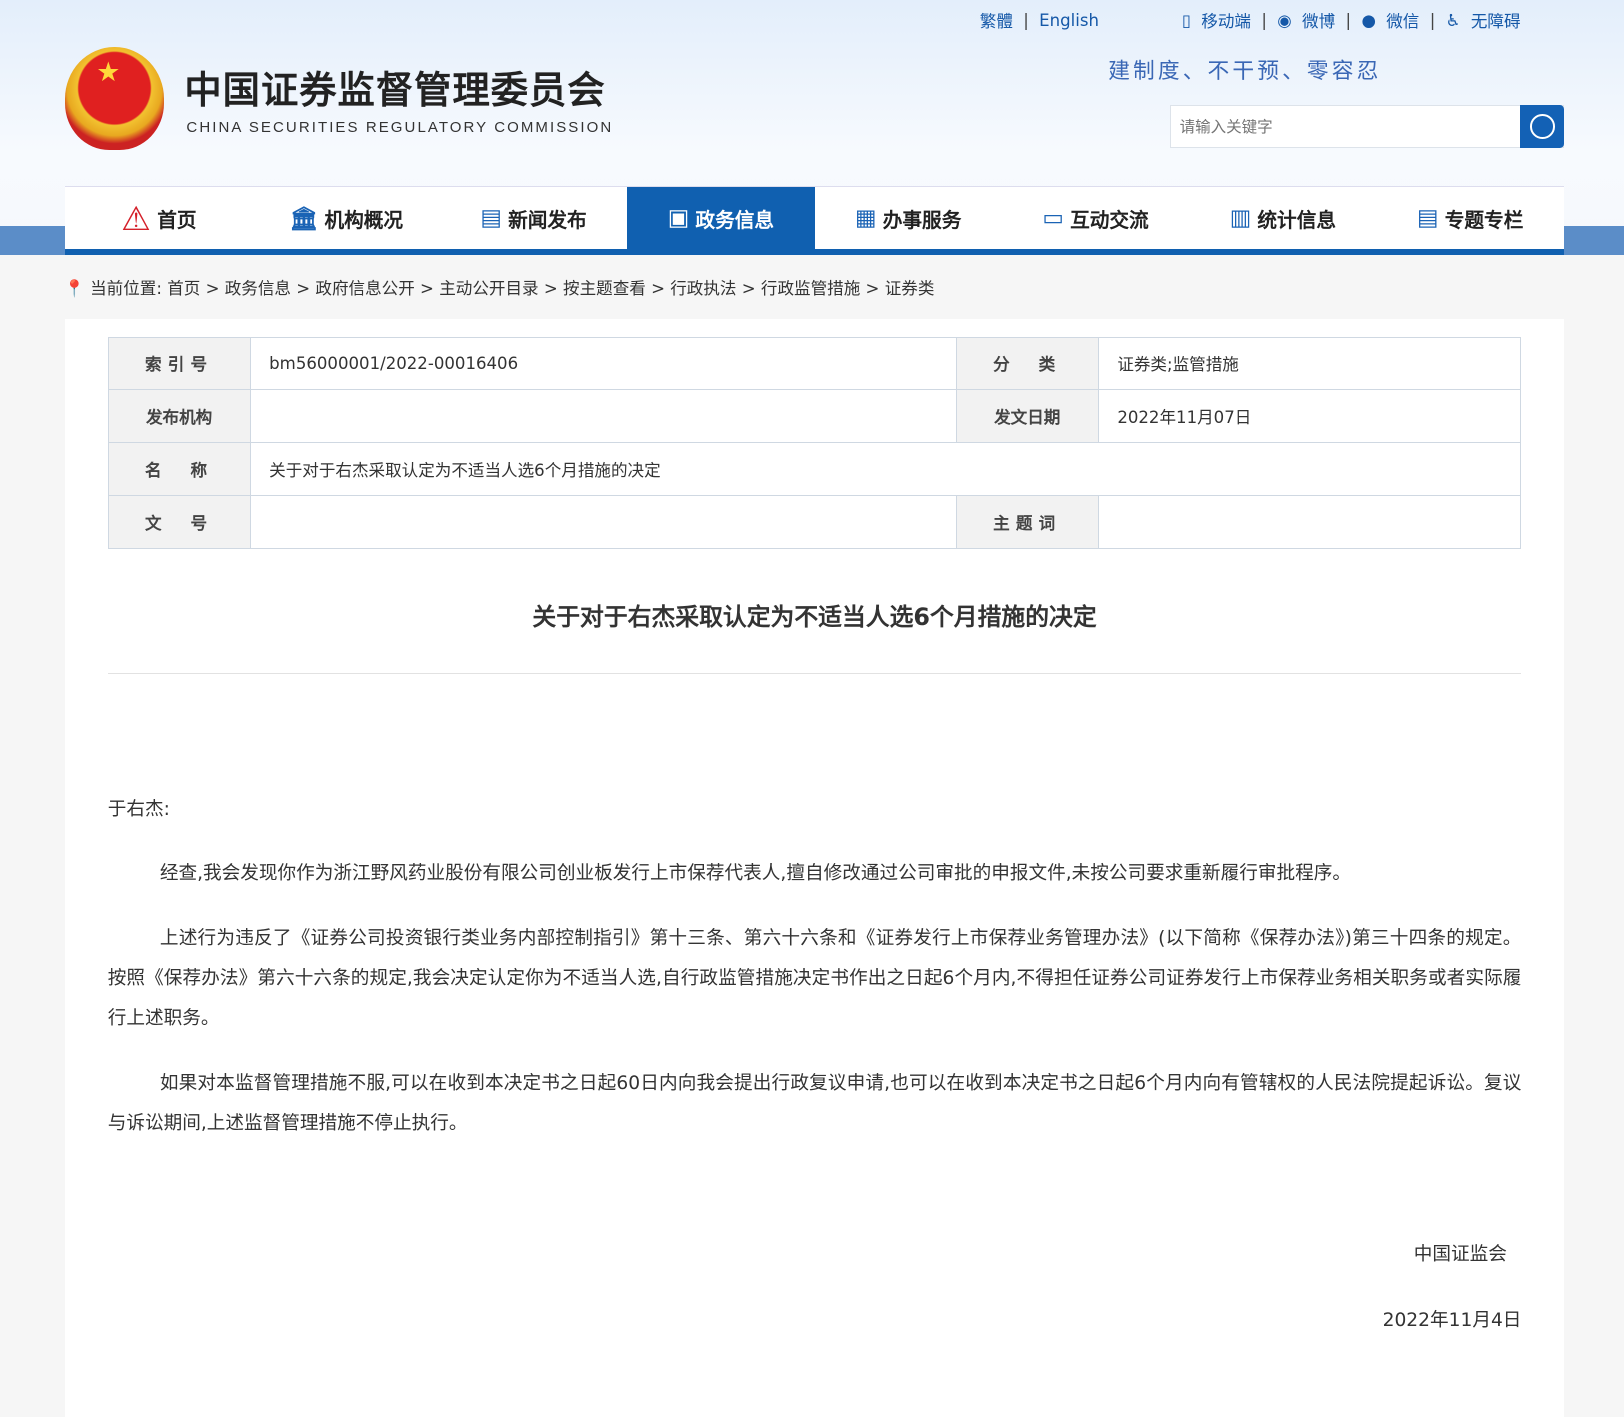 The height and width of the screenshot is (1417, 1624). Describe the element at coordinates (1484, 220) in the screenshot. I see `nav-label: 专题专栏` at that location.